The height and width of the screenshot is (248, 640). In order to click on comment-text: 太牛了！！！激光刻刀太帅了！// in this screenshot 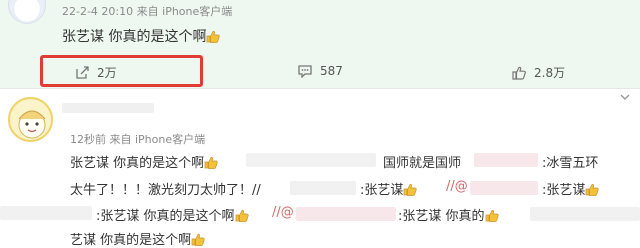, I will do `click(165, 190)`.